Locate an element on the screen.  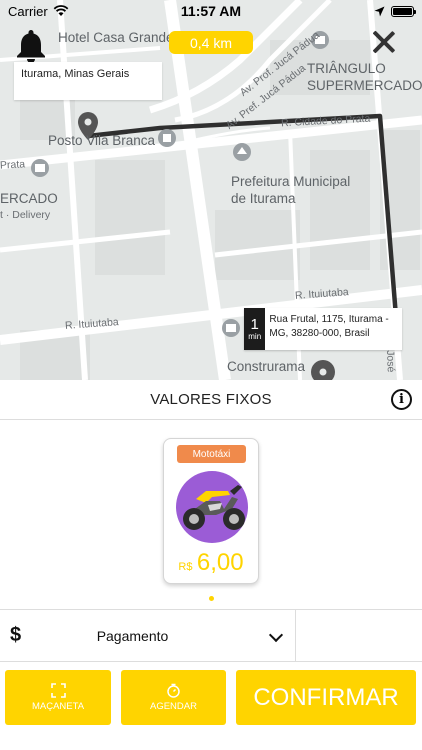
fare-card-mototaxi: Mototáxi R$ 6,00 is located at coordinates (211, 511).